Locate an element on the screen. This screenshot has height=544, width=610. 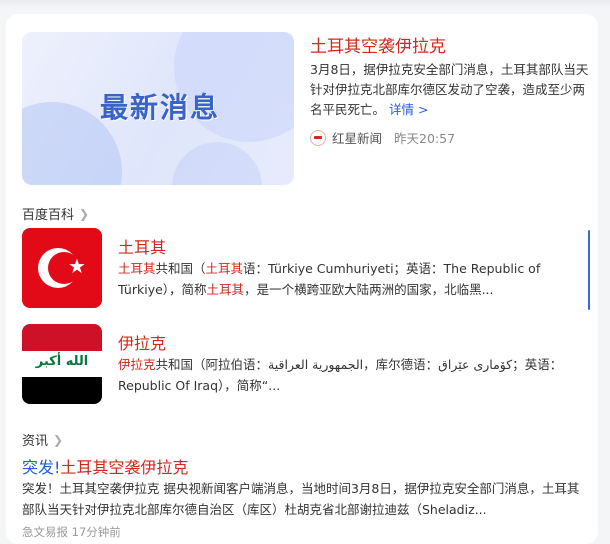
desc-text: 共和国（ is located at coordinates (180, 268).